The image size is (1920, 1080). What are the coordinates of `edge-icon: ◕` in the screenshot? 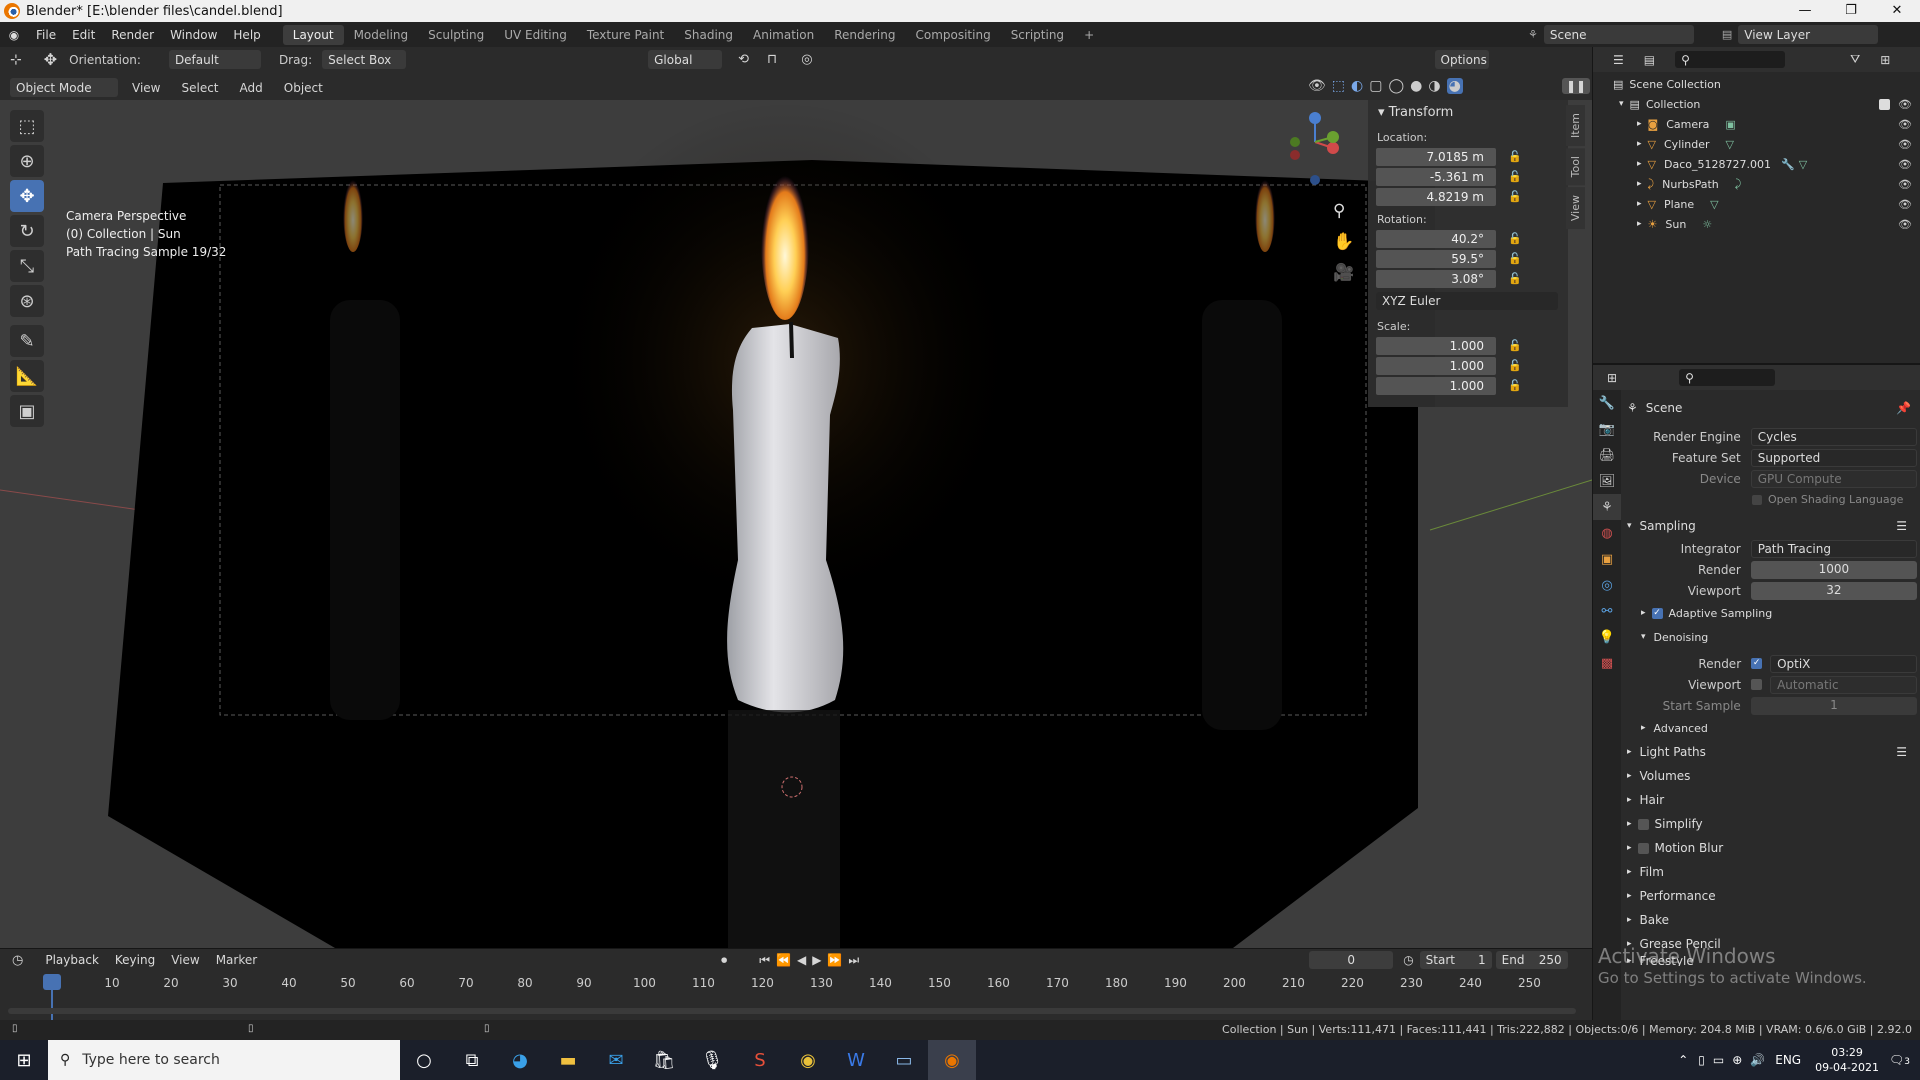 It's located at (520, 1060).